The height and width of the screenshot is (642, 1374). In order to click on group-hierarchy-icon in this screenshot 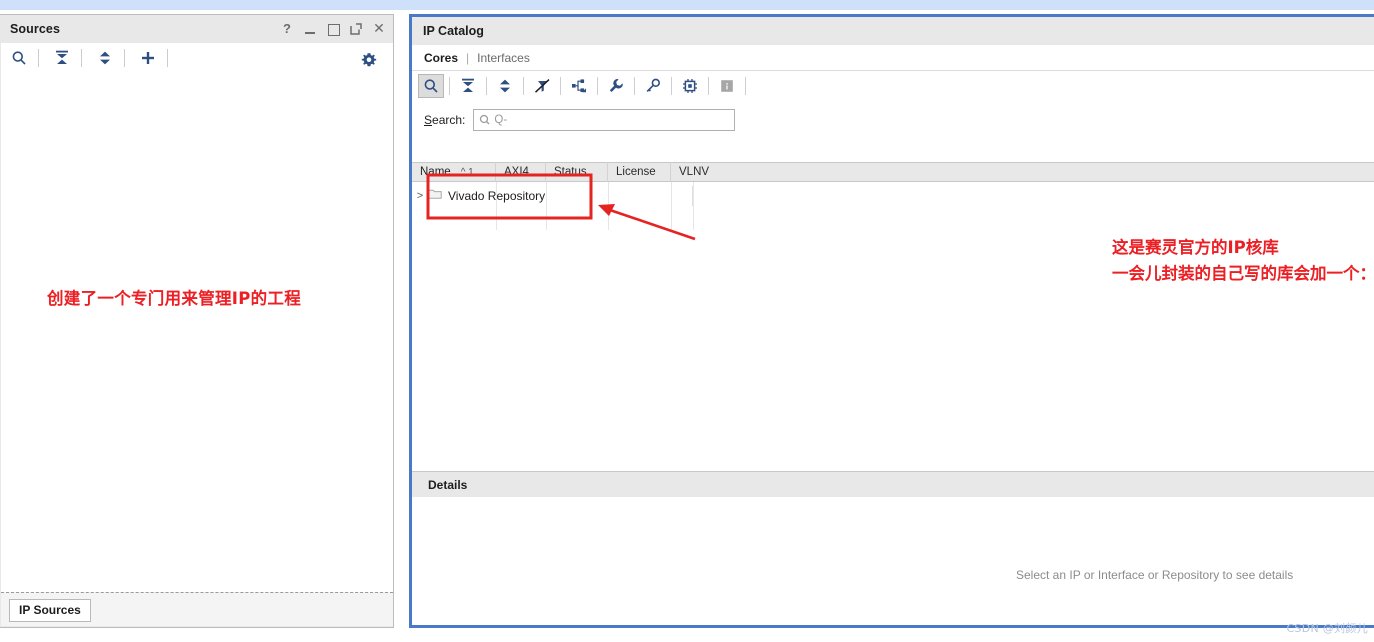, I will do `click(579, 86)`.